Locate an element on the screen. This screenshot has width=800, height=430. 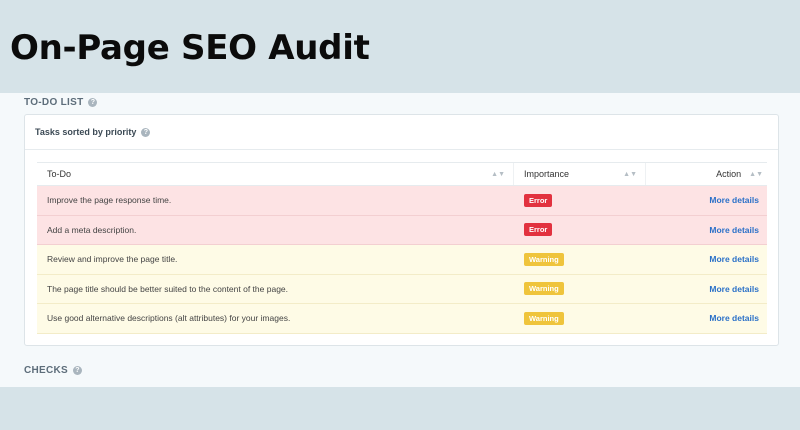
column-label: Action is located at coordinates (729, 174).